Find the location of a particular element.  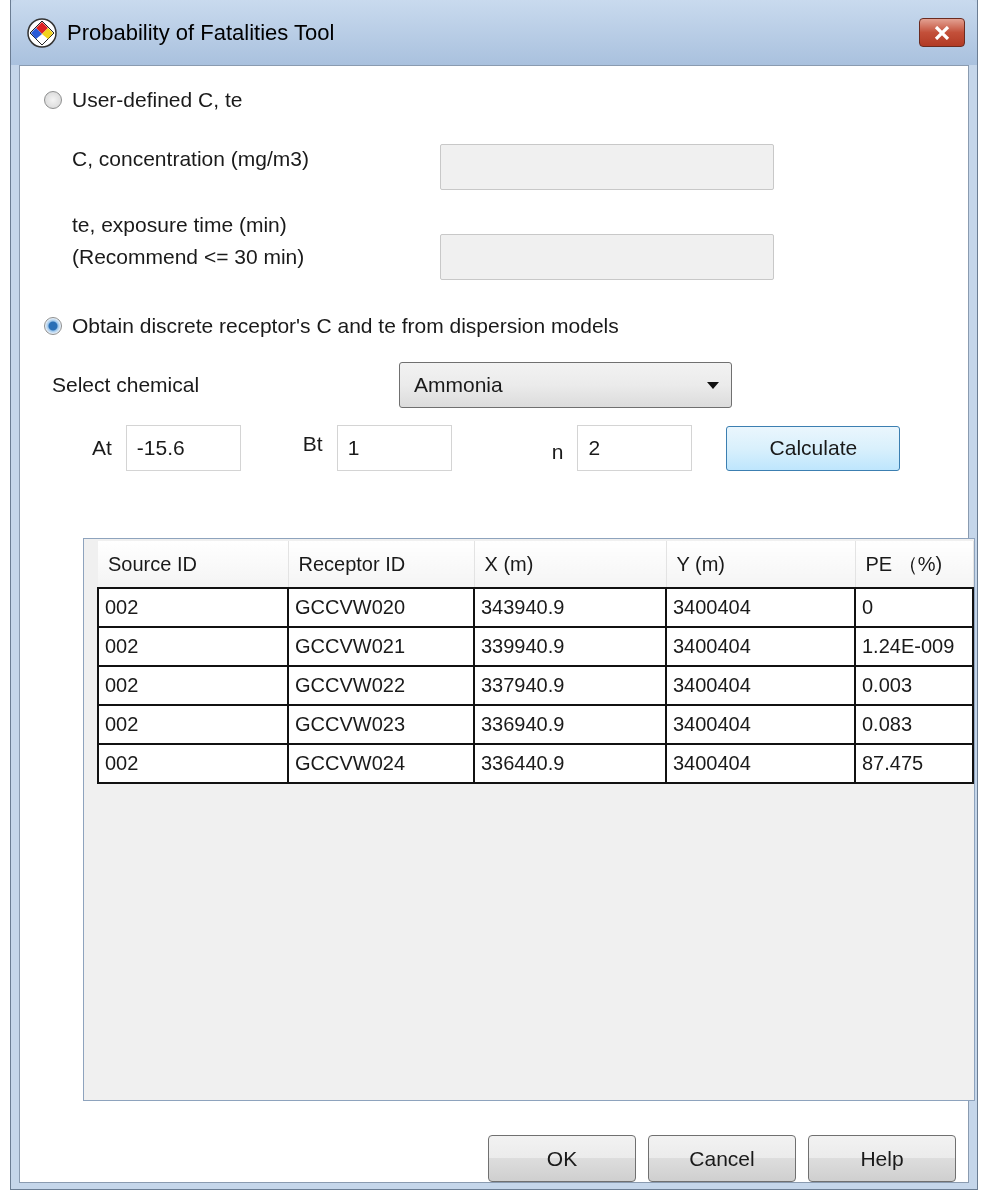

dialog-button: Help is located at coordinates (882, 1158).